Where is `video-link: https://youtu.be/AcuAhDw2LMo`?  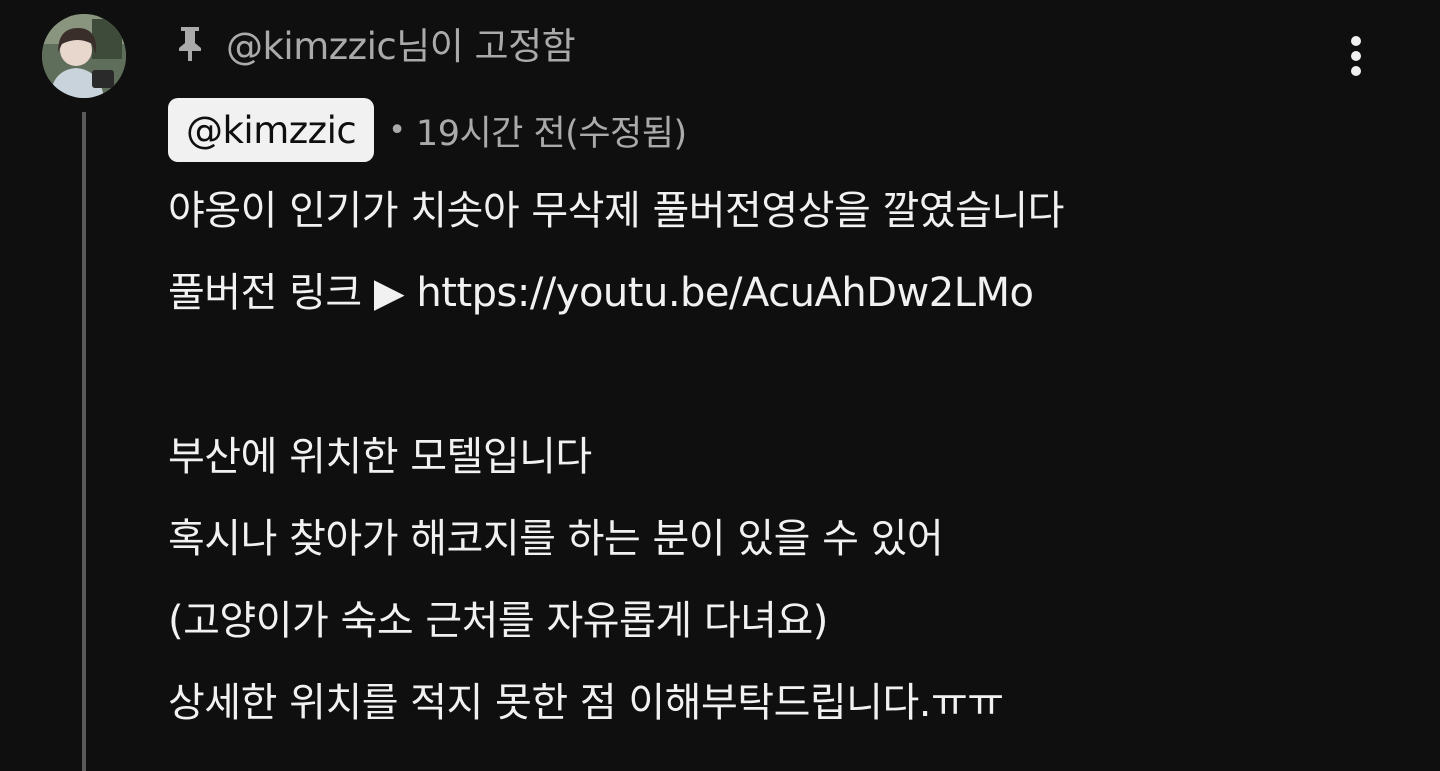
video-link: https://youtu.be/AcuAhDw2LMo is located at coordinates (725, 293).